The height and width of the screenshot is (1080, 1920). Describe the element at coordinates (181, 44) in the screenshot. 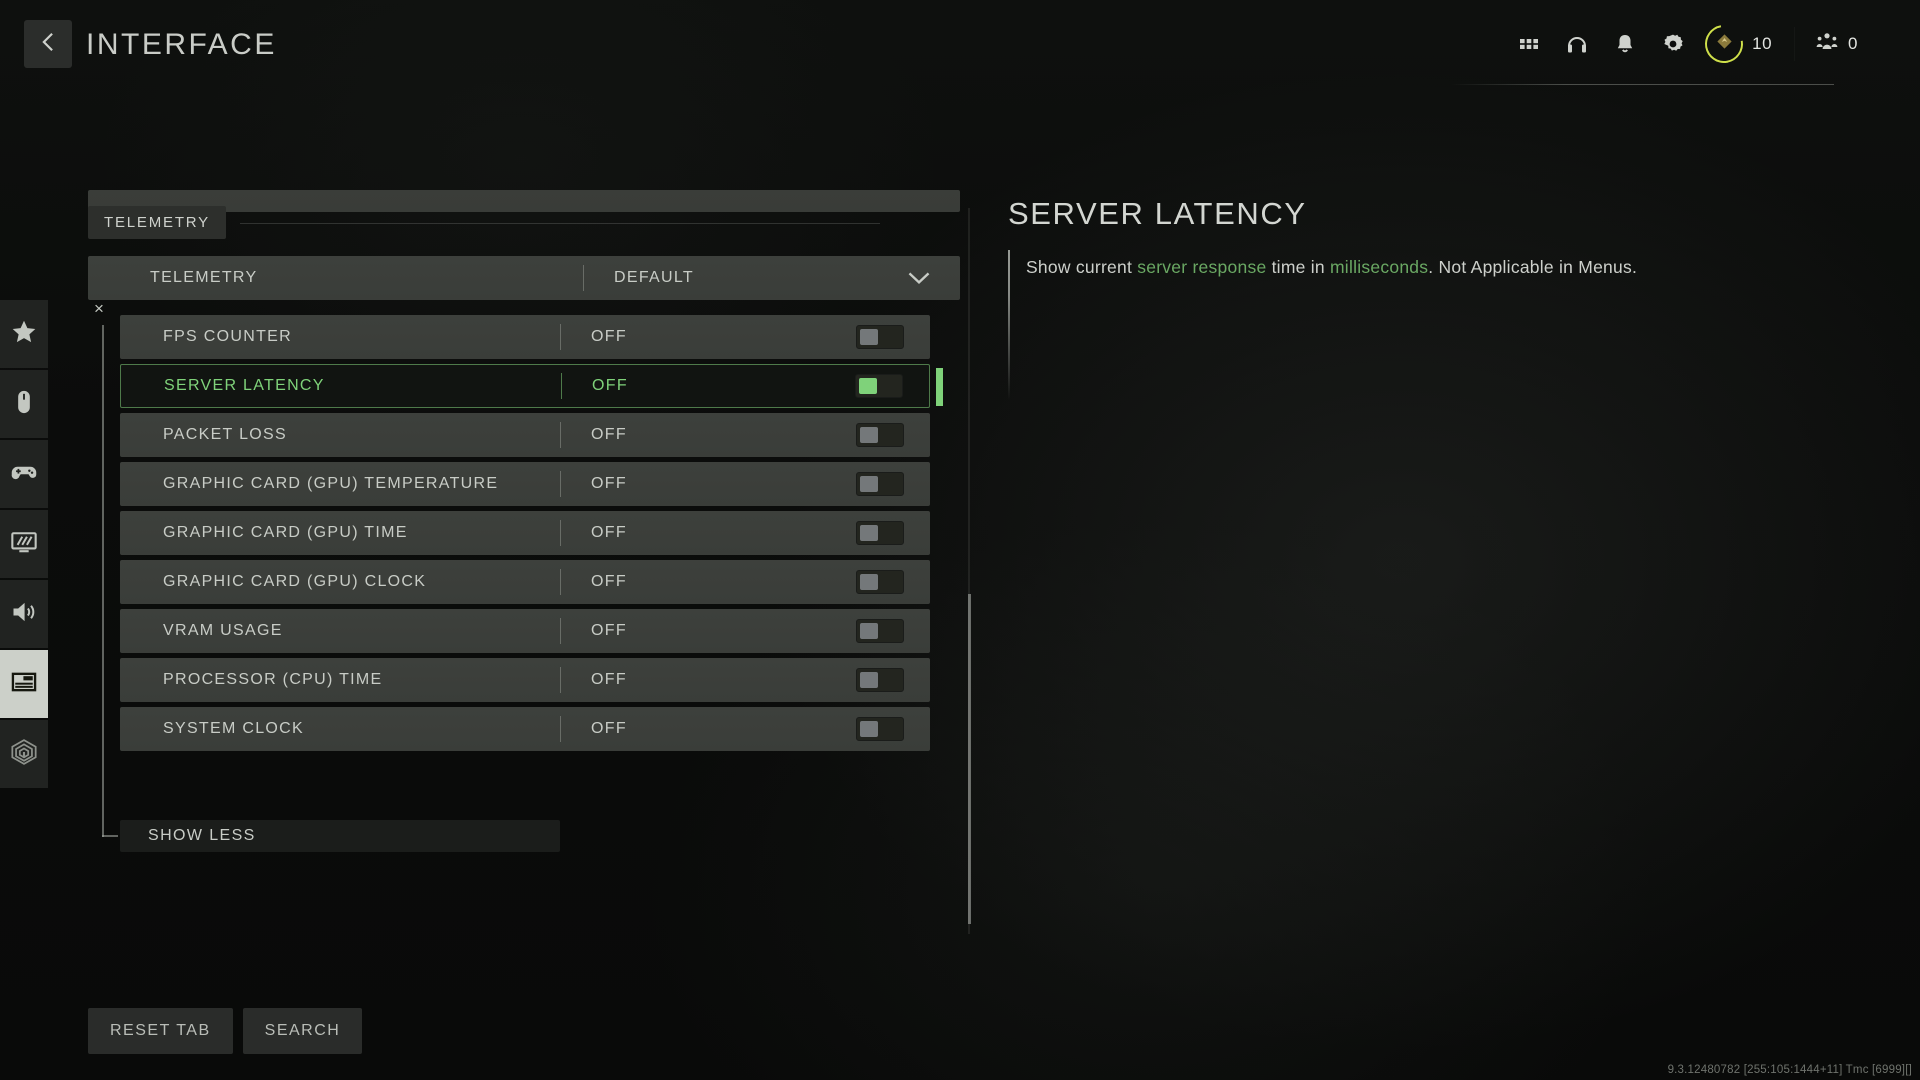

I see `page-title: INTERFACE` at that location.